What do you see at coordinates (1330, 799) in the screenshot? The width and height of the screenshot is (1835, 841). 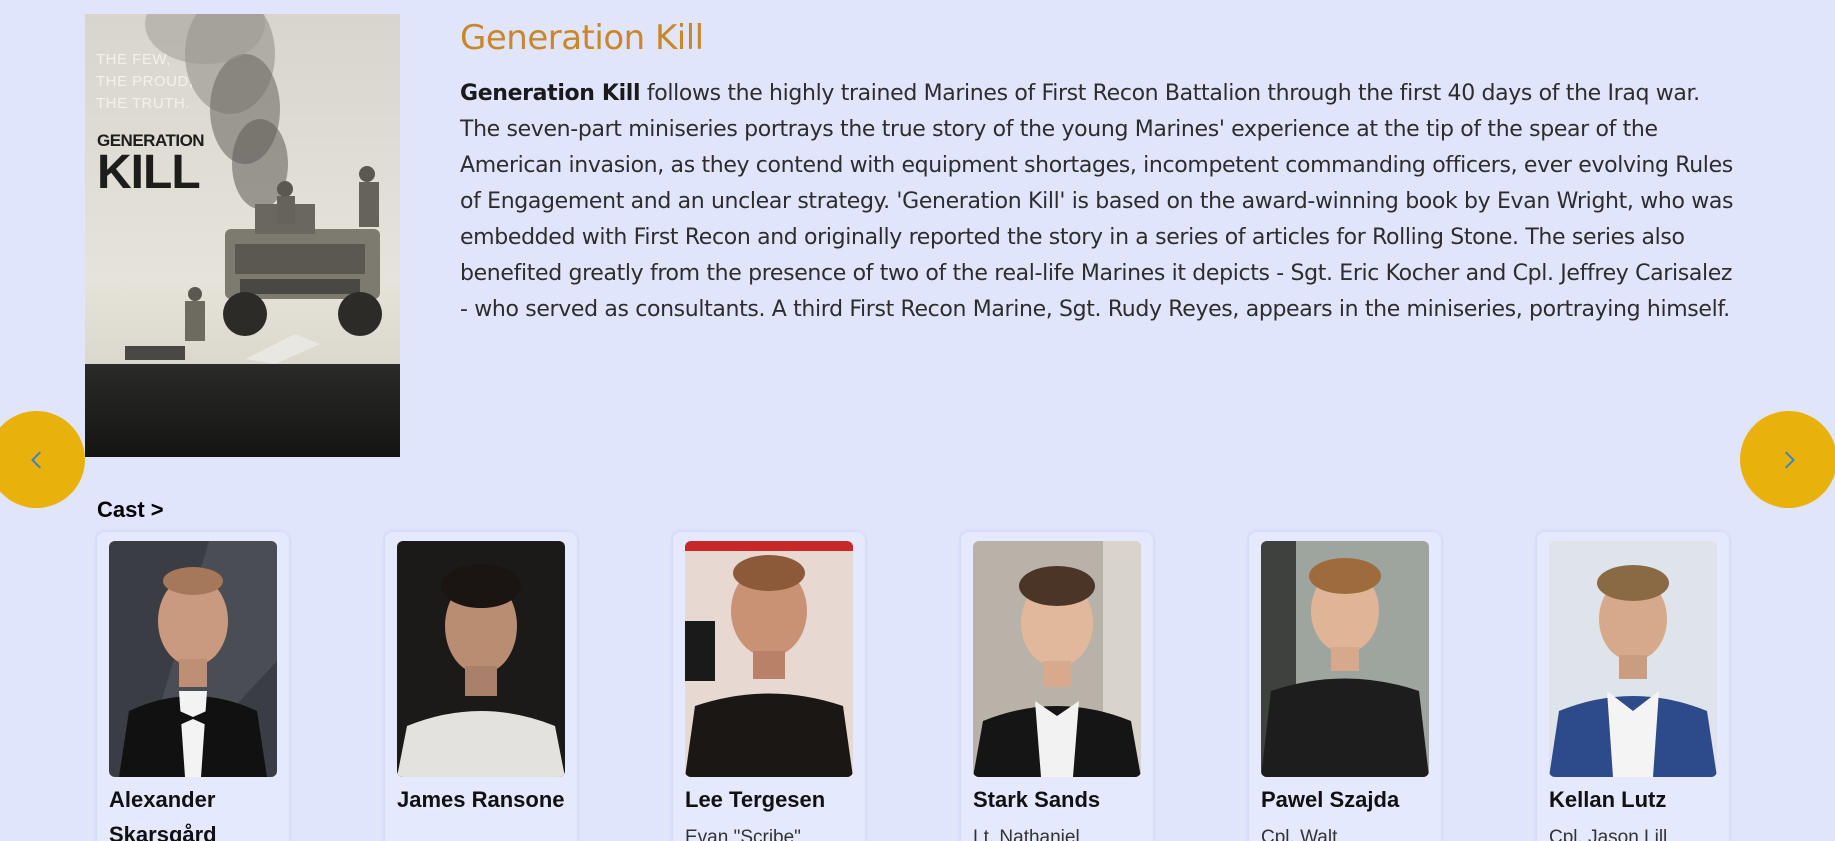 I see `cast-name: Pawel Szajda` at bounding box center [1330, 799].